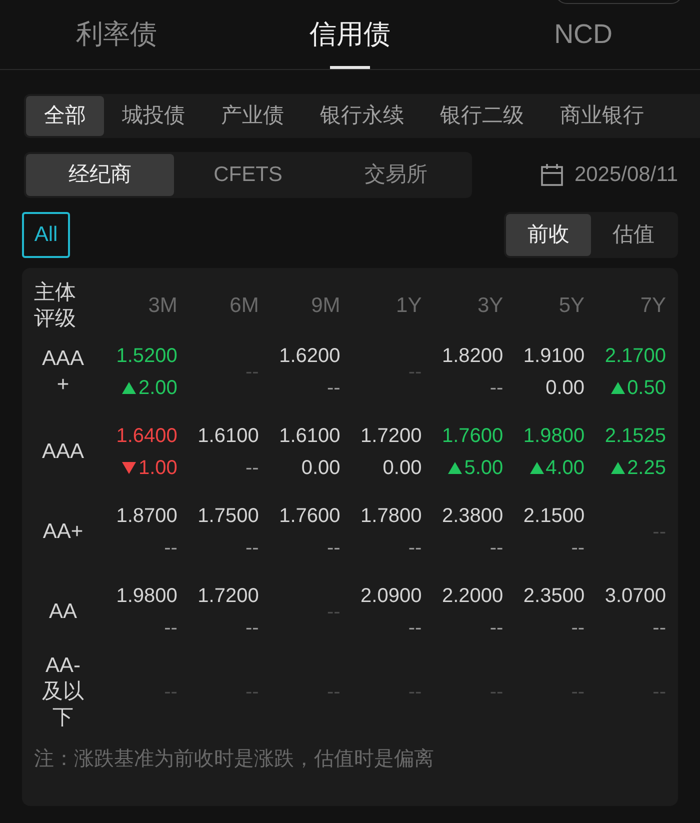 The width and height of the screenshot is (700, 823). What do you see at coordinates (653, 306) in the screenshot?
I see `tenor-header: 7Y` at bounding box center [653, 306].